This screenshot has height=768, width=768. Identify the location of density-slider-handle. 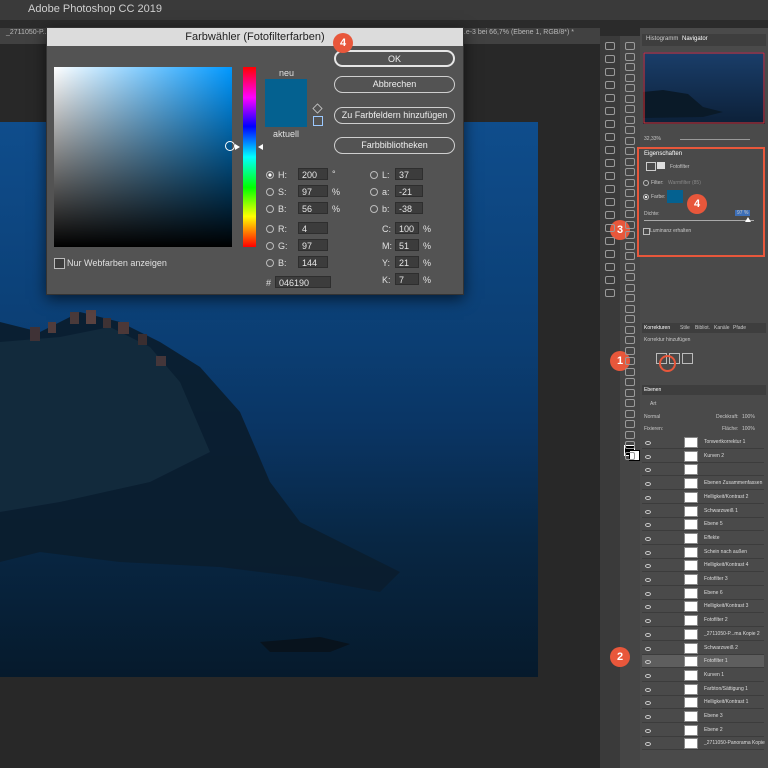
(748, 219).